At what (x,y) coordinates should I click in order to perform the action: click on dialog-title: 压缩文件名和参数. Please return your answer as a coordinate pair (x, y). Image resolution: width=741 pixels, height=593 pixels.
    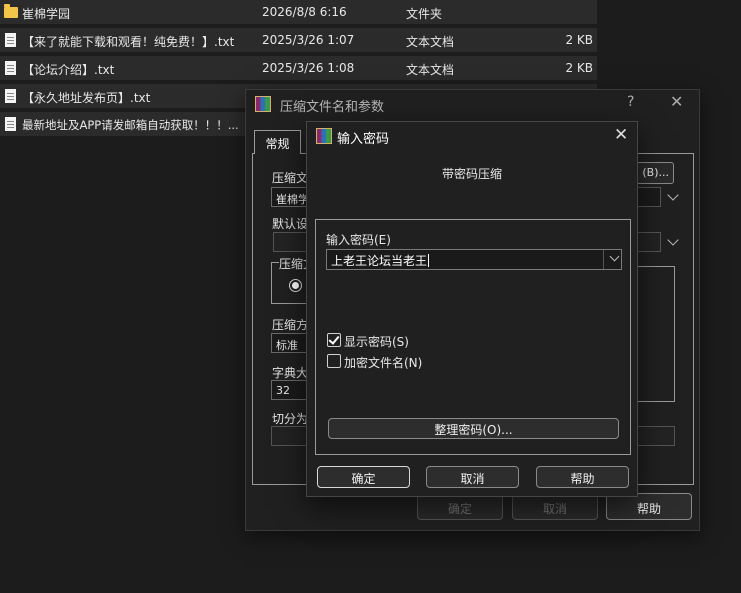
    Looking at the image, I should click on (332, 107).